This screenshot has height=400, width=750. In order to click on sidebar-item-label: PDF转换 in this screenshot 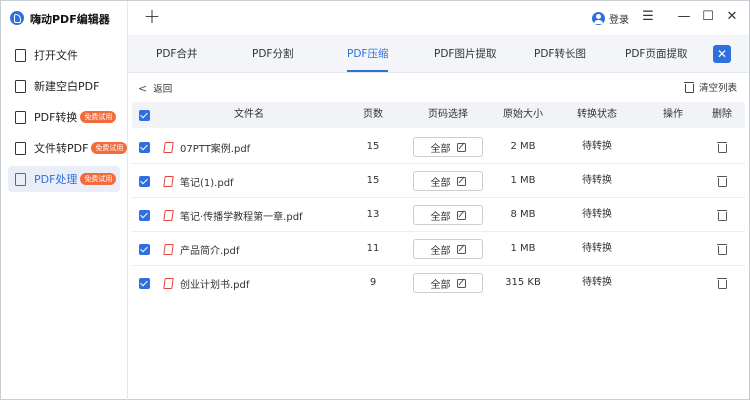, I will do `click(56, 117)`.